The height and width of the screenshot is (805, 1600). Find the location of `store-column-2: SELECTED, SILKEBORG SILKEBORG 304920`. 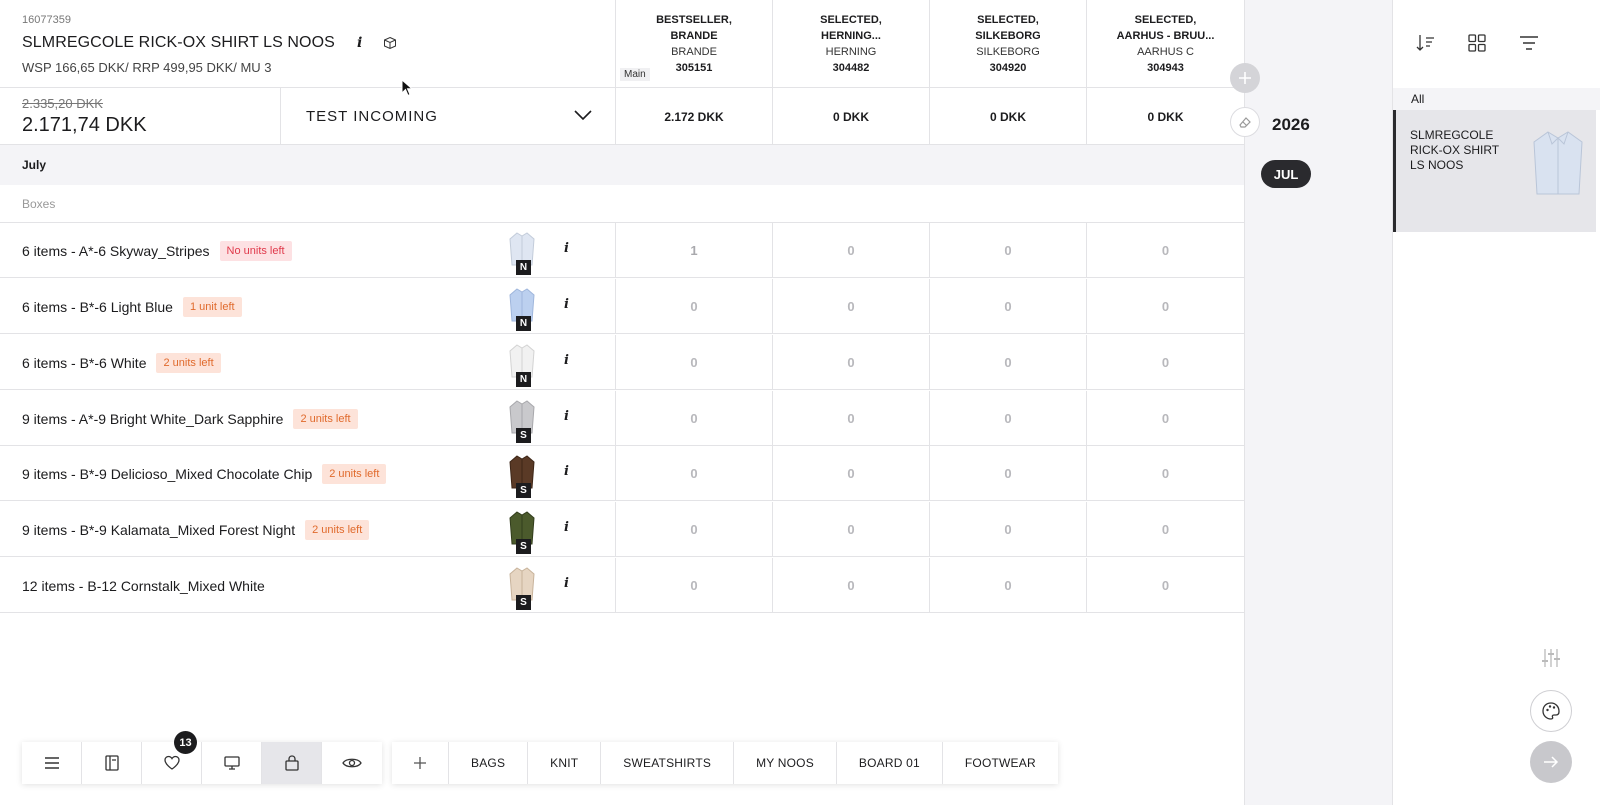

store-column-2: SELECTED, SILKEBORG SILKEBORG 304920 is located at coordinates (1007, 44).